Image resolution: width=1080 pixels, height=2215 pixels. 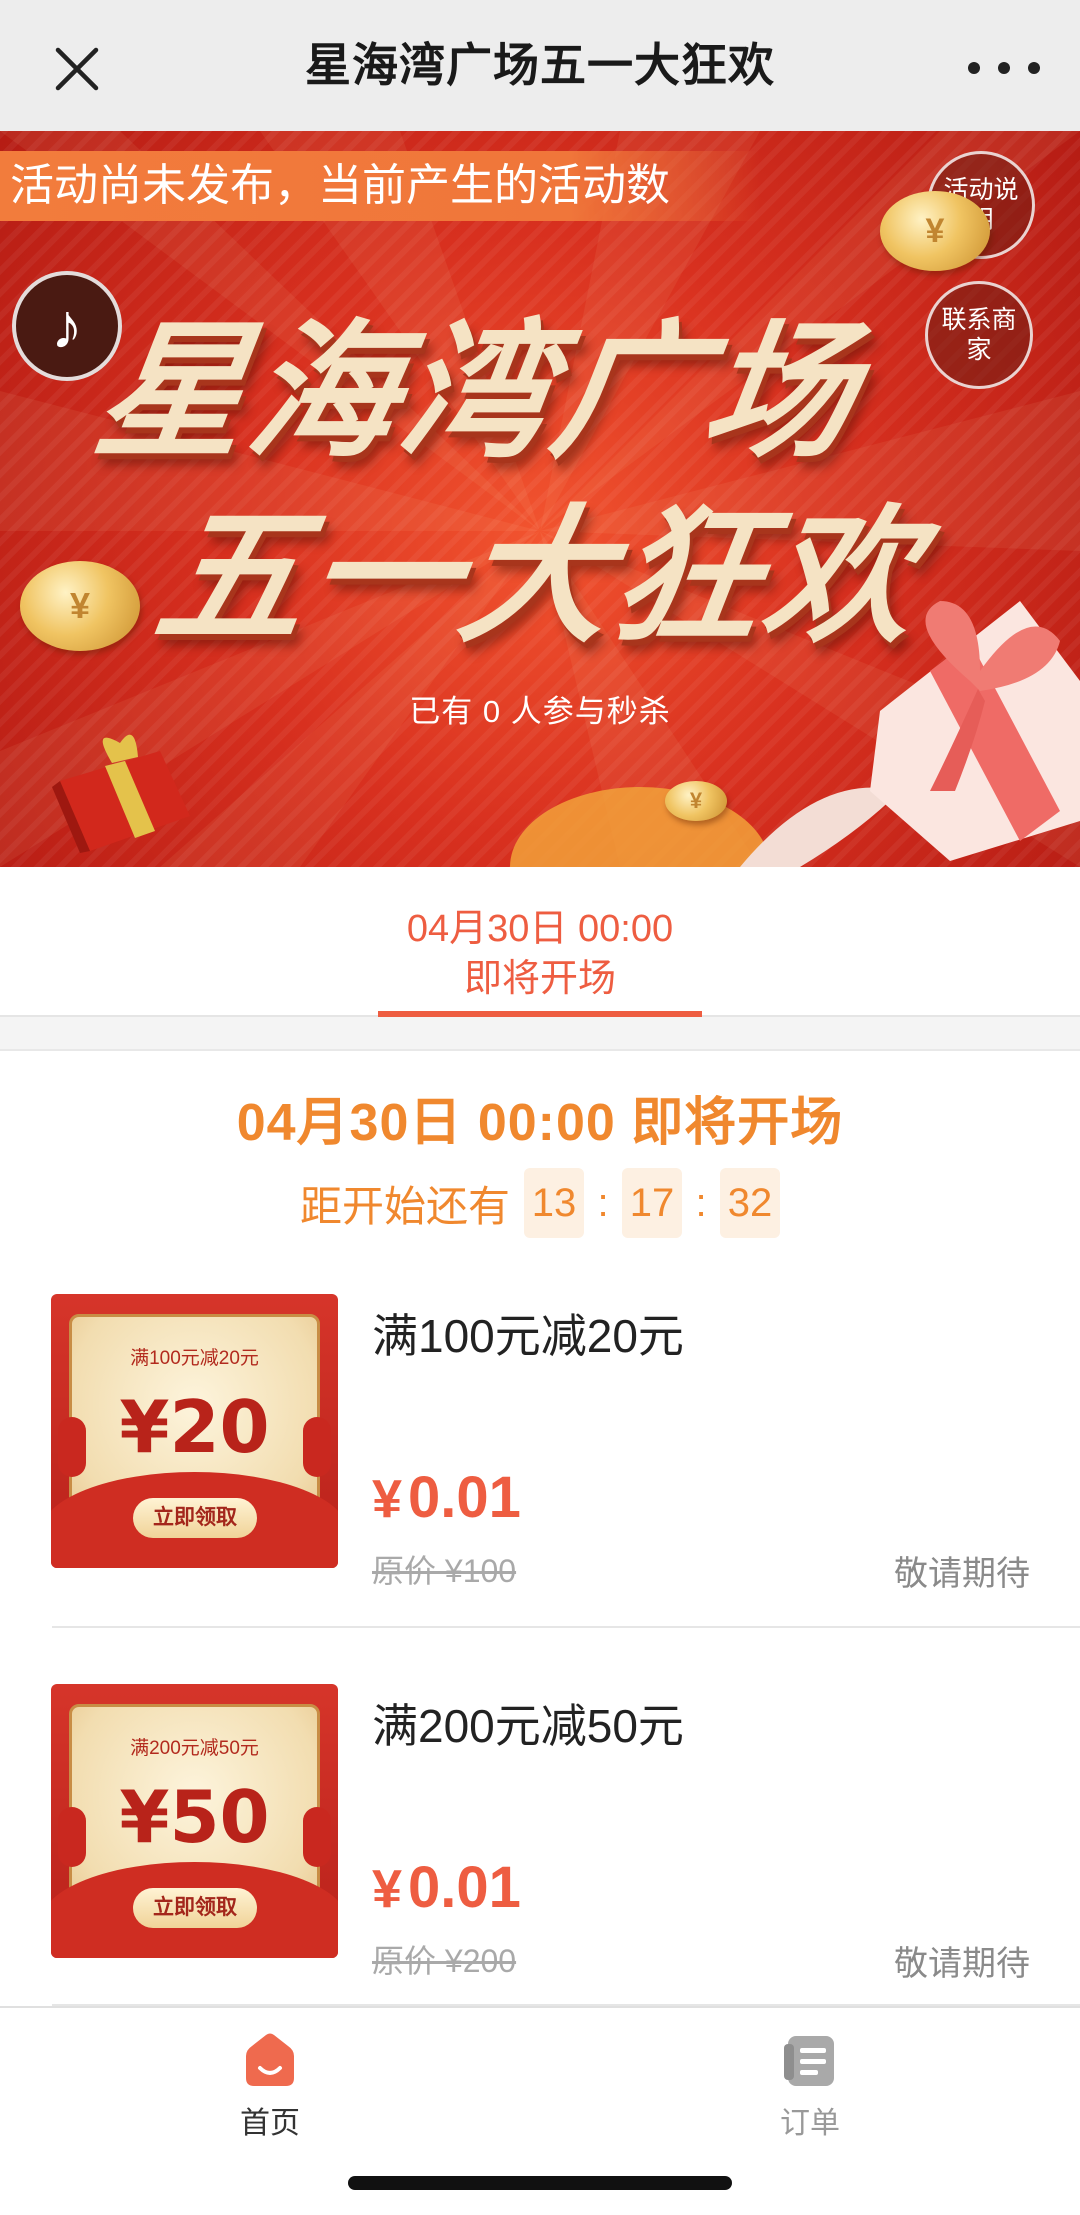 What do you see at coordinates (540, 929) in the screenshot?
I see `session-time: 04月30日 00:00` at bounding box center [540, 929].